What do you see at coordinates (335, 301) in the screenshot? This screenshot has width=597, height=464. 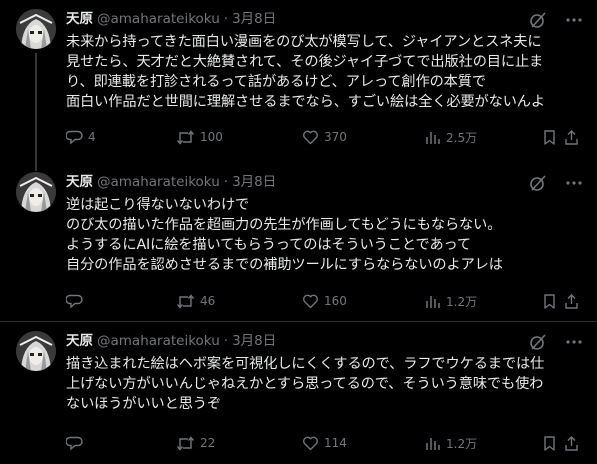 I see `like-count: 160` at bounding box center [335, 301].